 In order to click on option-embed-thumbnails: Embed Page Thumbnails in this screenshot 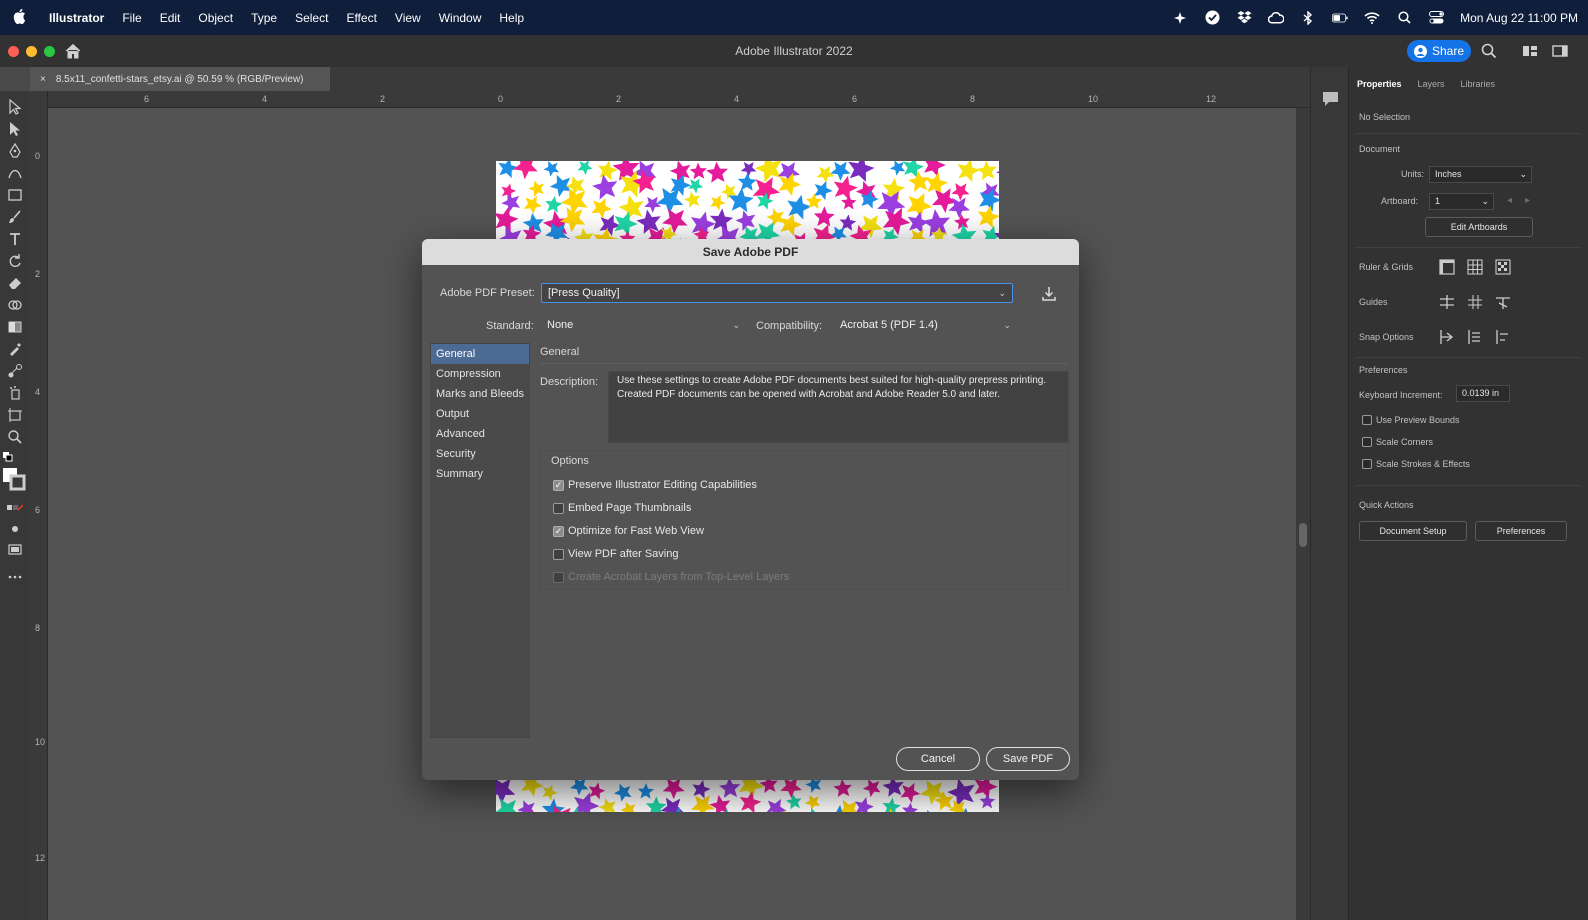, I will do `click(622, 508)`.